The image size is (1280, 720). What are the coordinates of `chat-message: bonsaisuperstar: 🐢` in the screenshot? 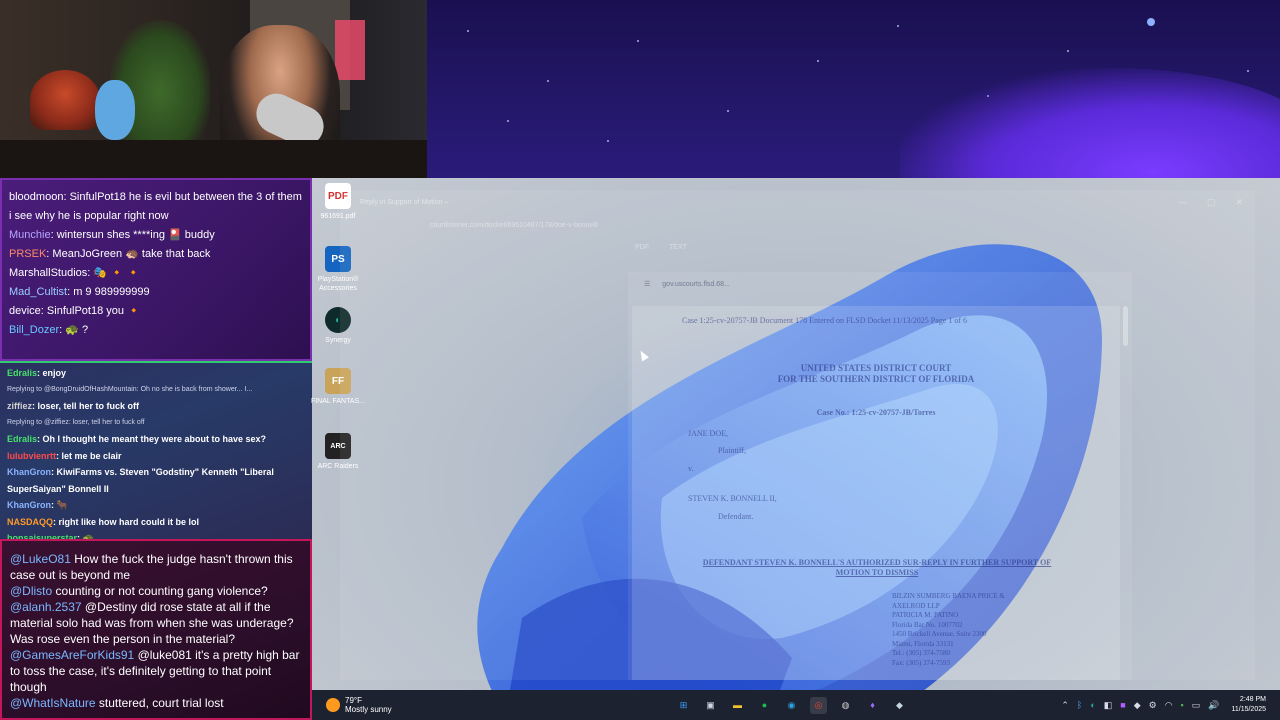 It's located at (50, 536).